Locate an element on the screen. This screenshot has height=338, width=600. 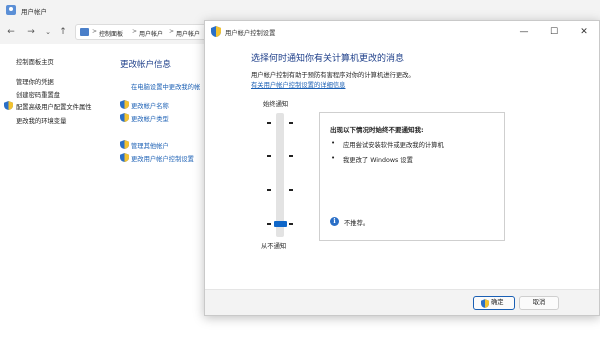
info-icon: i is located at coordinates (334, 221).